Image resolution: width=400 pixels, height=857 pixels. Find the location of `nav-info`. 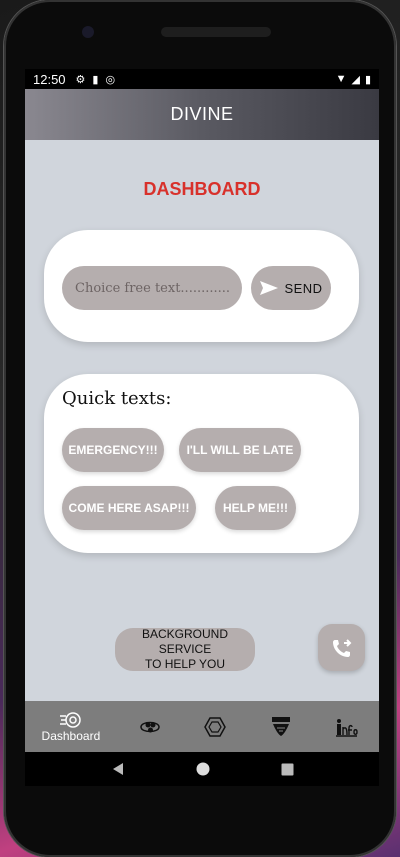

nav-info is located at coordinates (346, 726).